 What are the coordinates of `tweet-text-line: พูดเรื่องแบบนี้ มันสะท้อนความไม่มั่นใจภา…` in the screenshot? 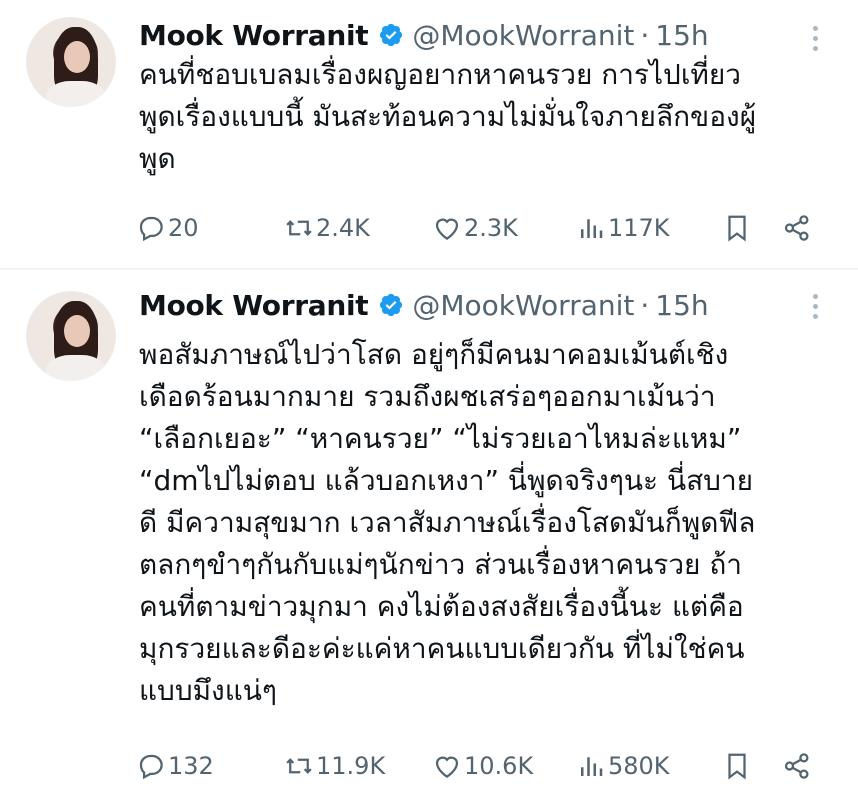 It's located at (448, 116).